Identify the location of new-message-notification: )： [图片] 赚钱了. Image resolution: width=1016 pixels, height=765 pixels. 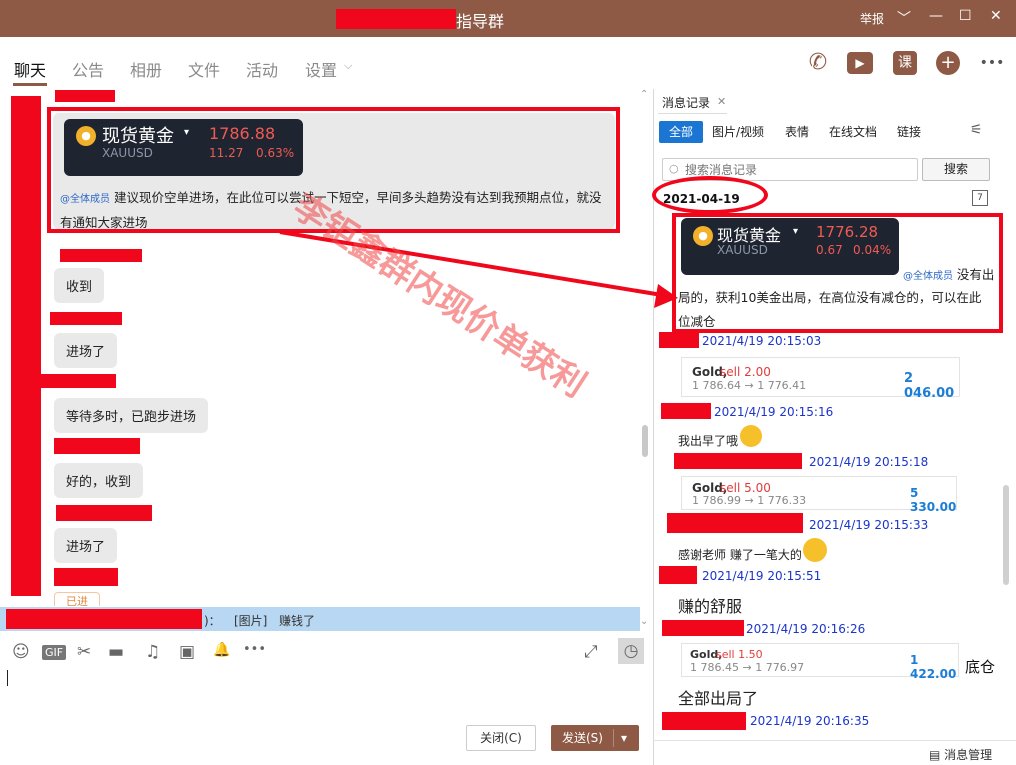
(320, 619).